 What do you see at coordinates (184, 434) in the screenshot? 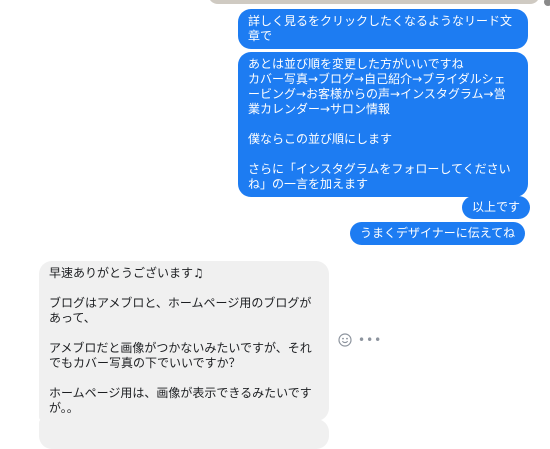
I see `incoming-message-partial` at bounding box center [184, 434].